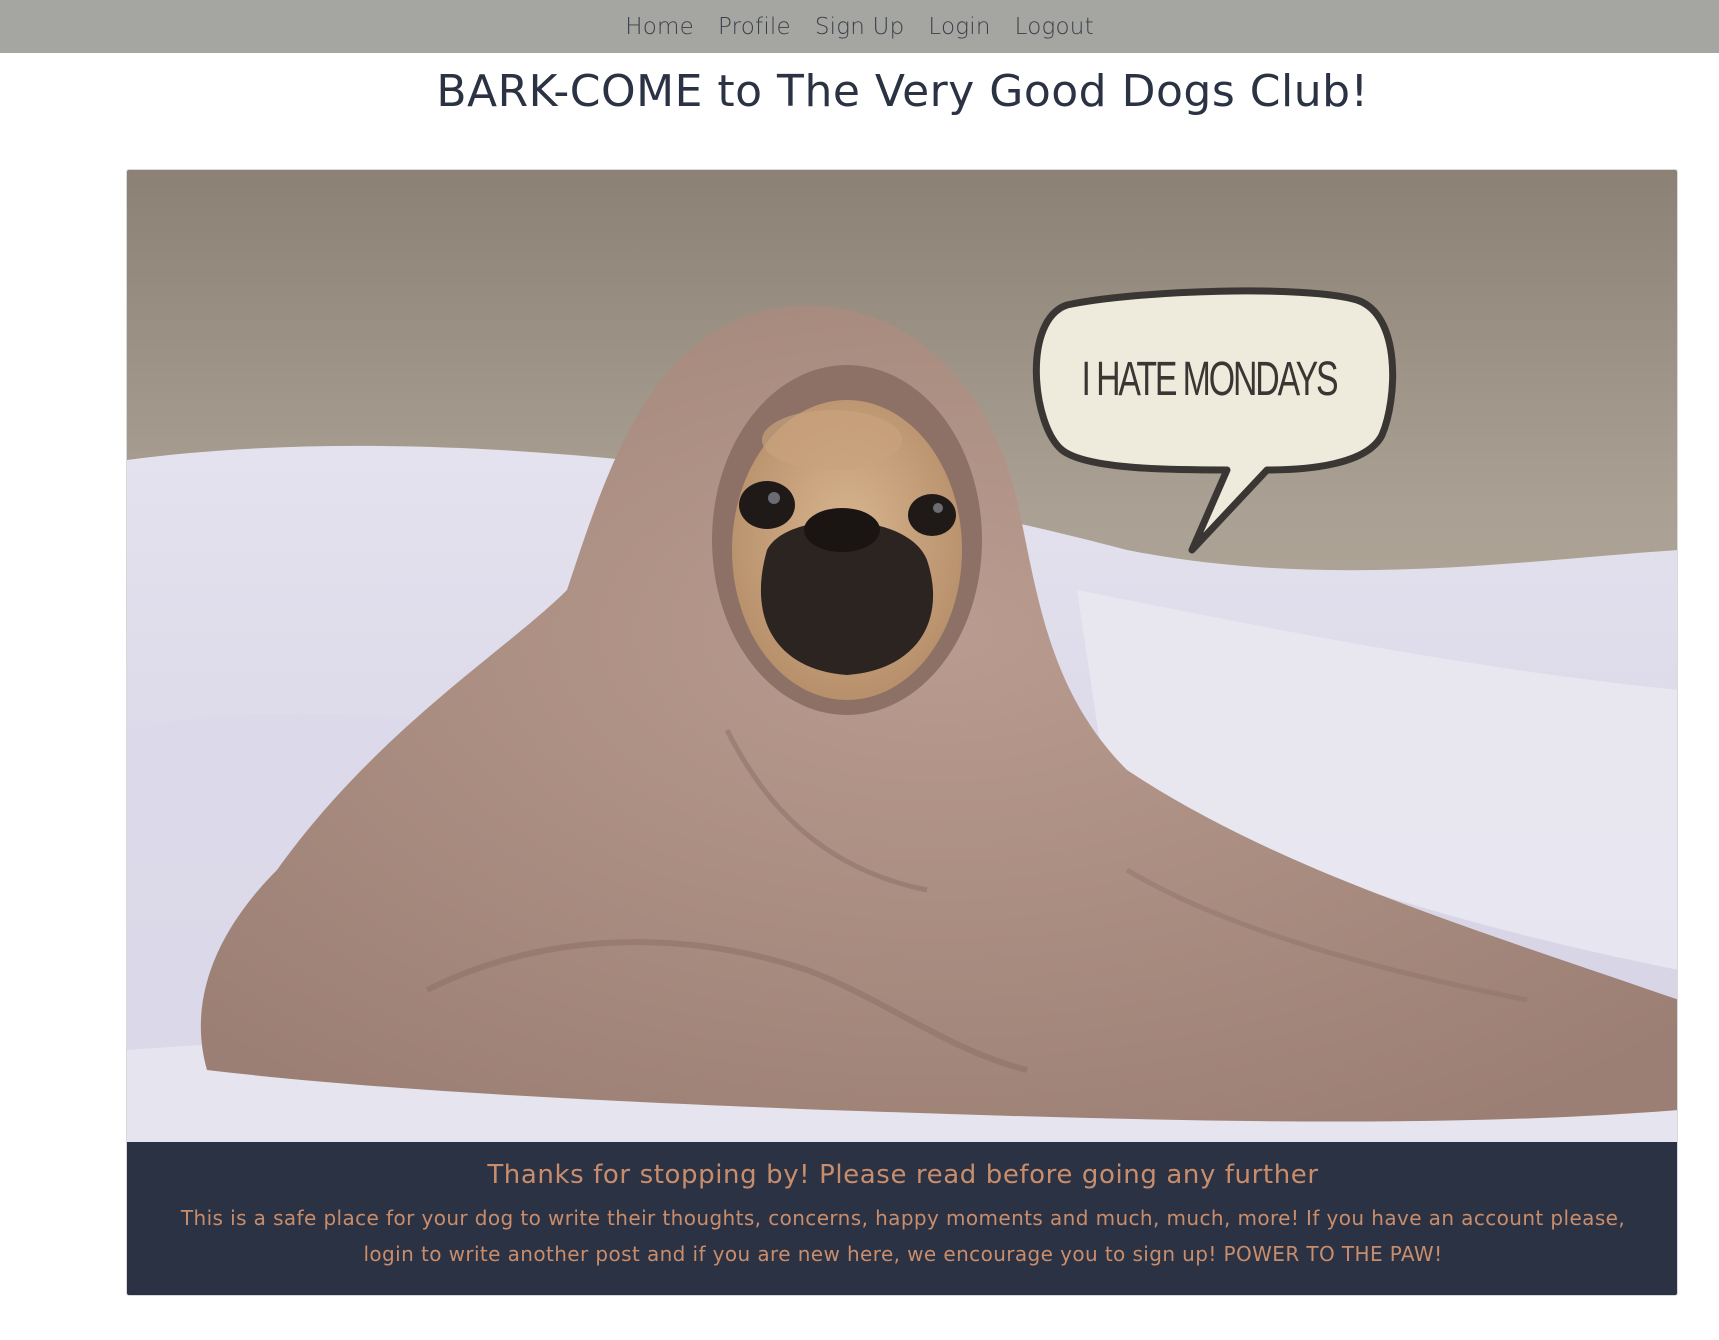 This screenshot has height=1340, width=1719. Describe the element at coordinates (959, 27) in the screenshot. I see `nav-login-link: Login` at that location.